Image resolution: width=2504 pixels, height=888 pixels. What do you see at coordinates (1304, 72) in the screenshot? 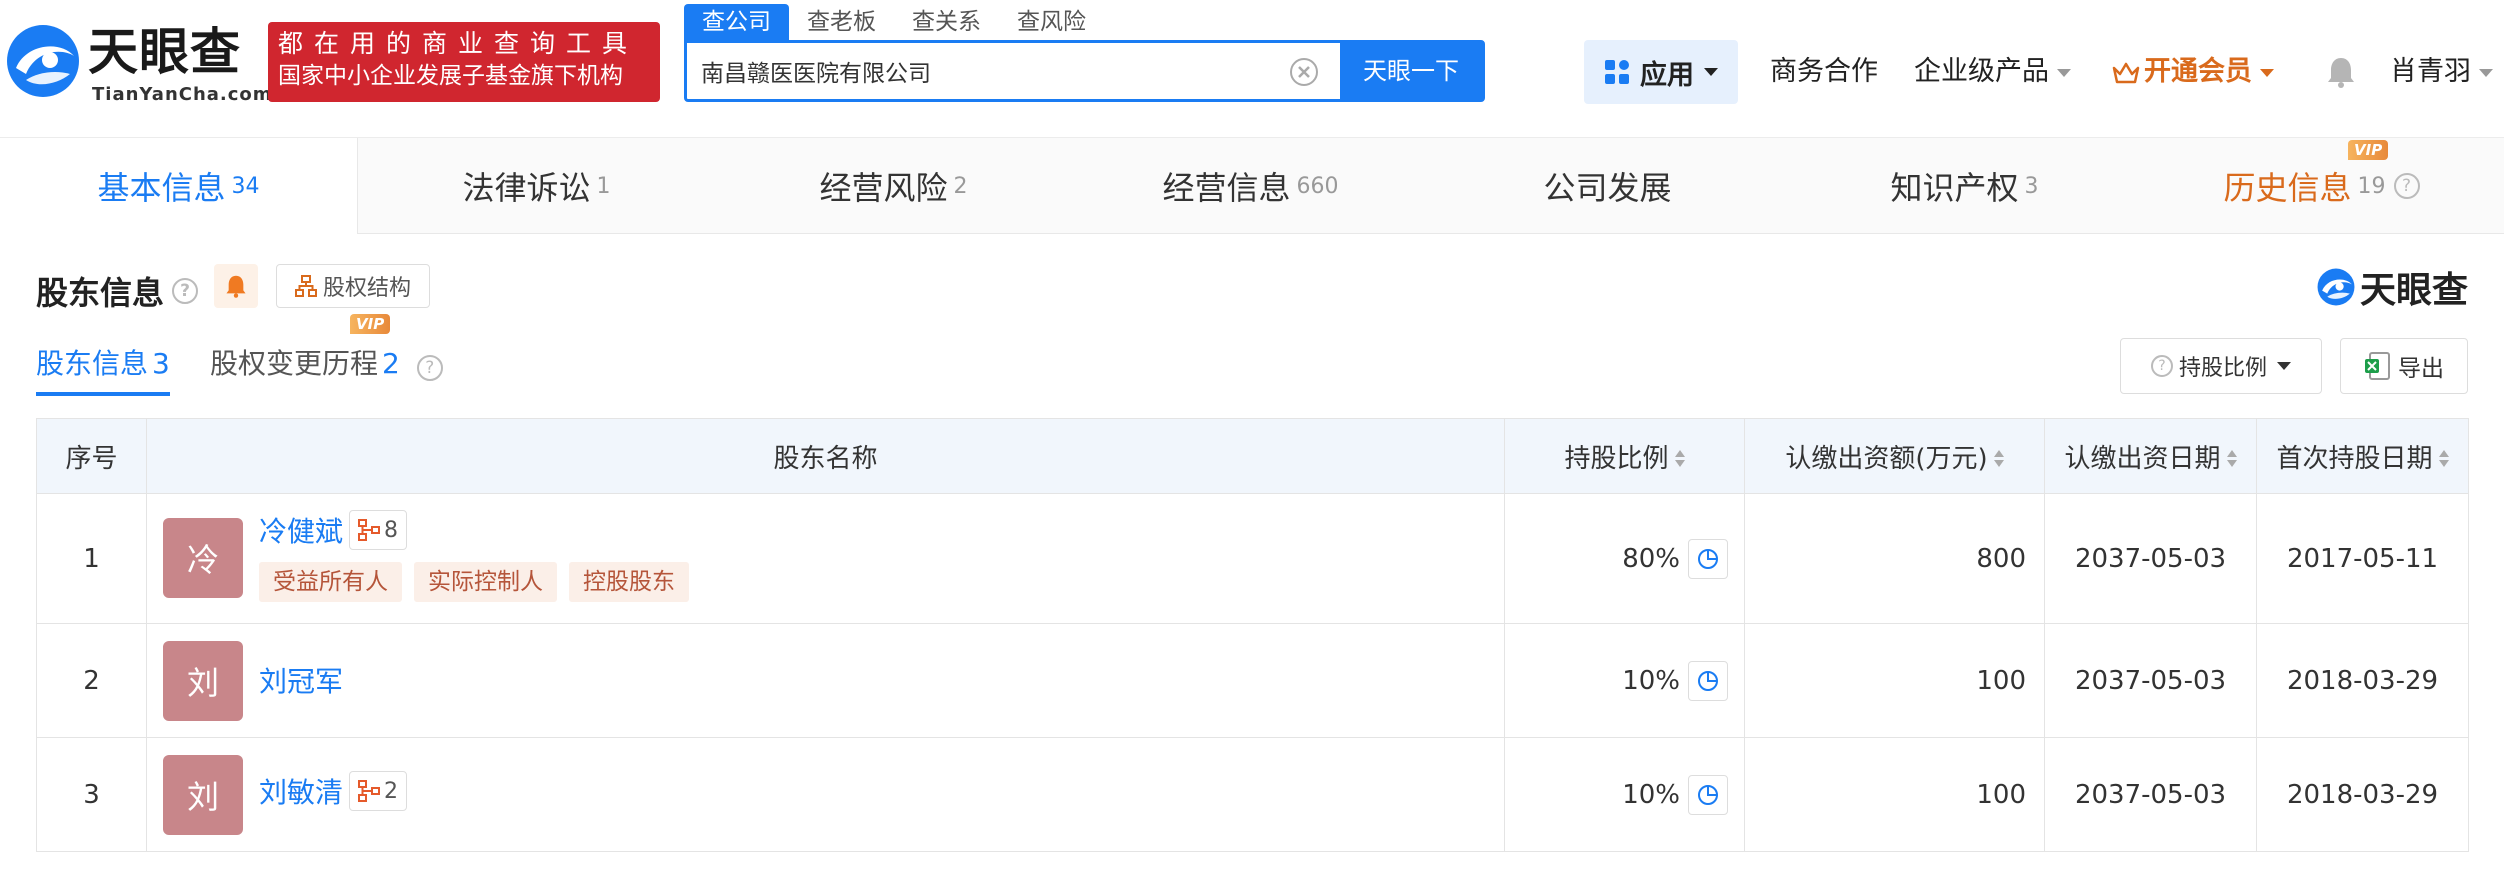
I see `clear-icon` at bounding box center [1304, 72].